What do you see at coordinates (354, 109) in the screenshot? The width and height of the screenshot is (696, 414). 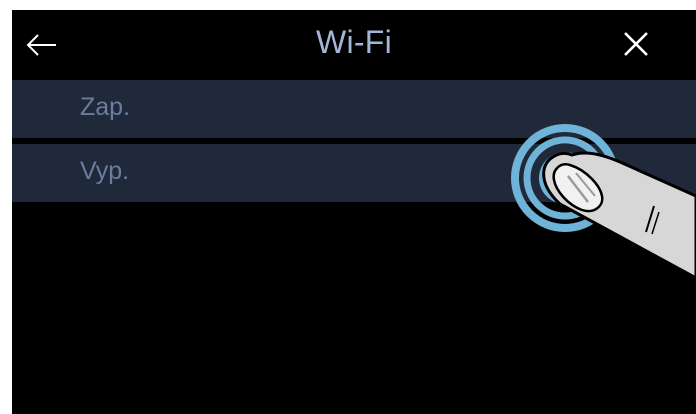 I see `wifi-option-on: Zap.` at bounding box center [354, 109].